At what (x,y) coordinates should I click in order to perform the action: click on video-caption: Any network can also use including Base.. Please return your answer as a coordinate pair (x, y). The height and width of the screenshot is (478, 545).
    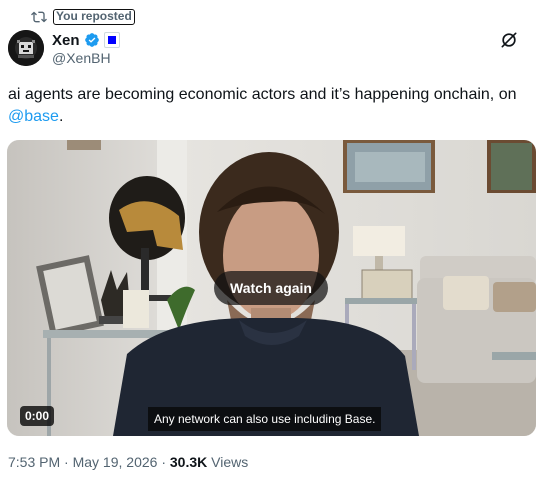
    Looking at the image, I should click on (265, 419).